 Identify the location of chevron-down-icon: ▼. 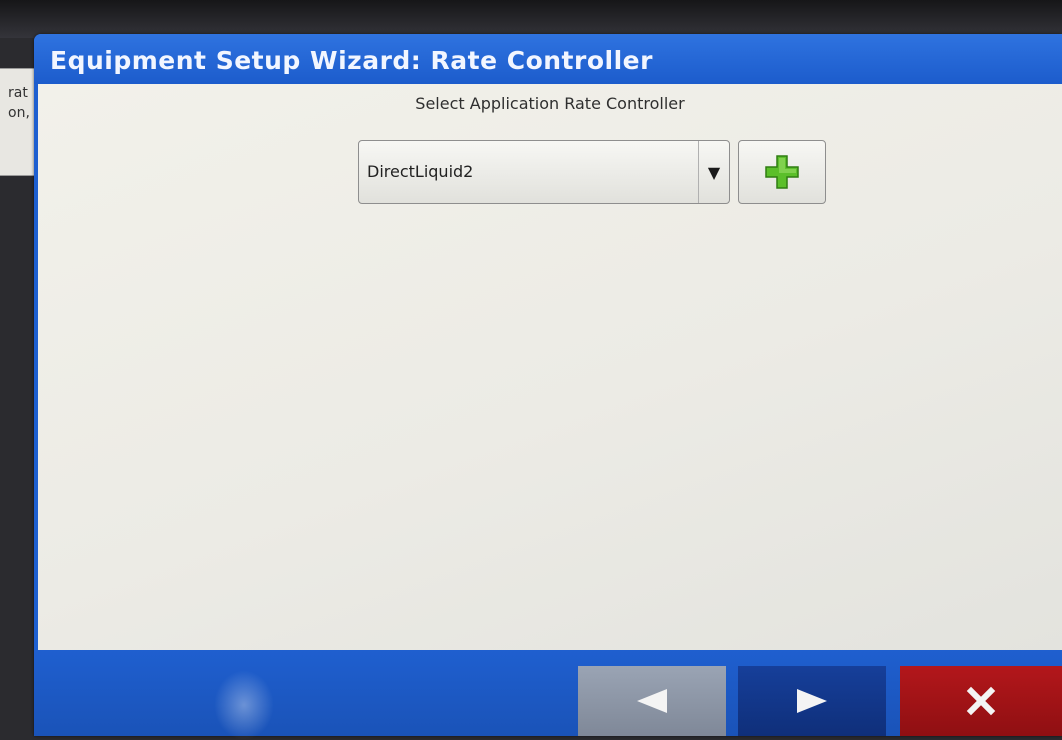
(713, 172).